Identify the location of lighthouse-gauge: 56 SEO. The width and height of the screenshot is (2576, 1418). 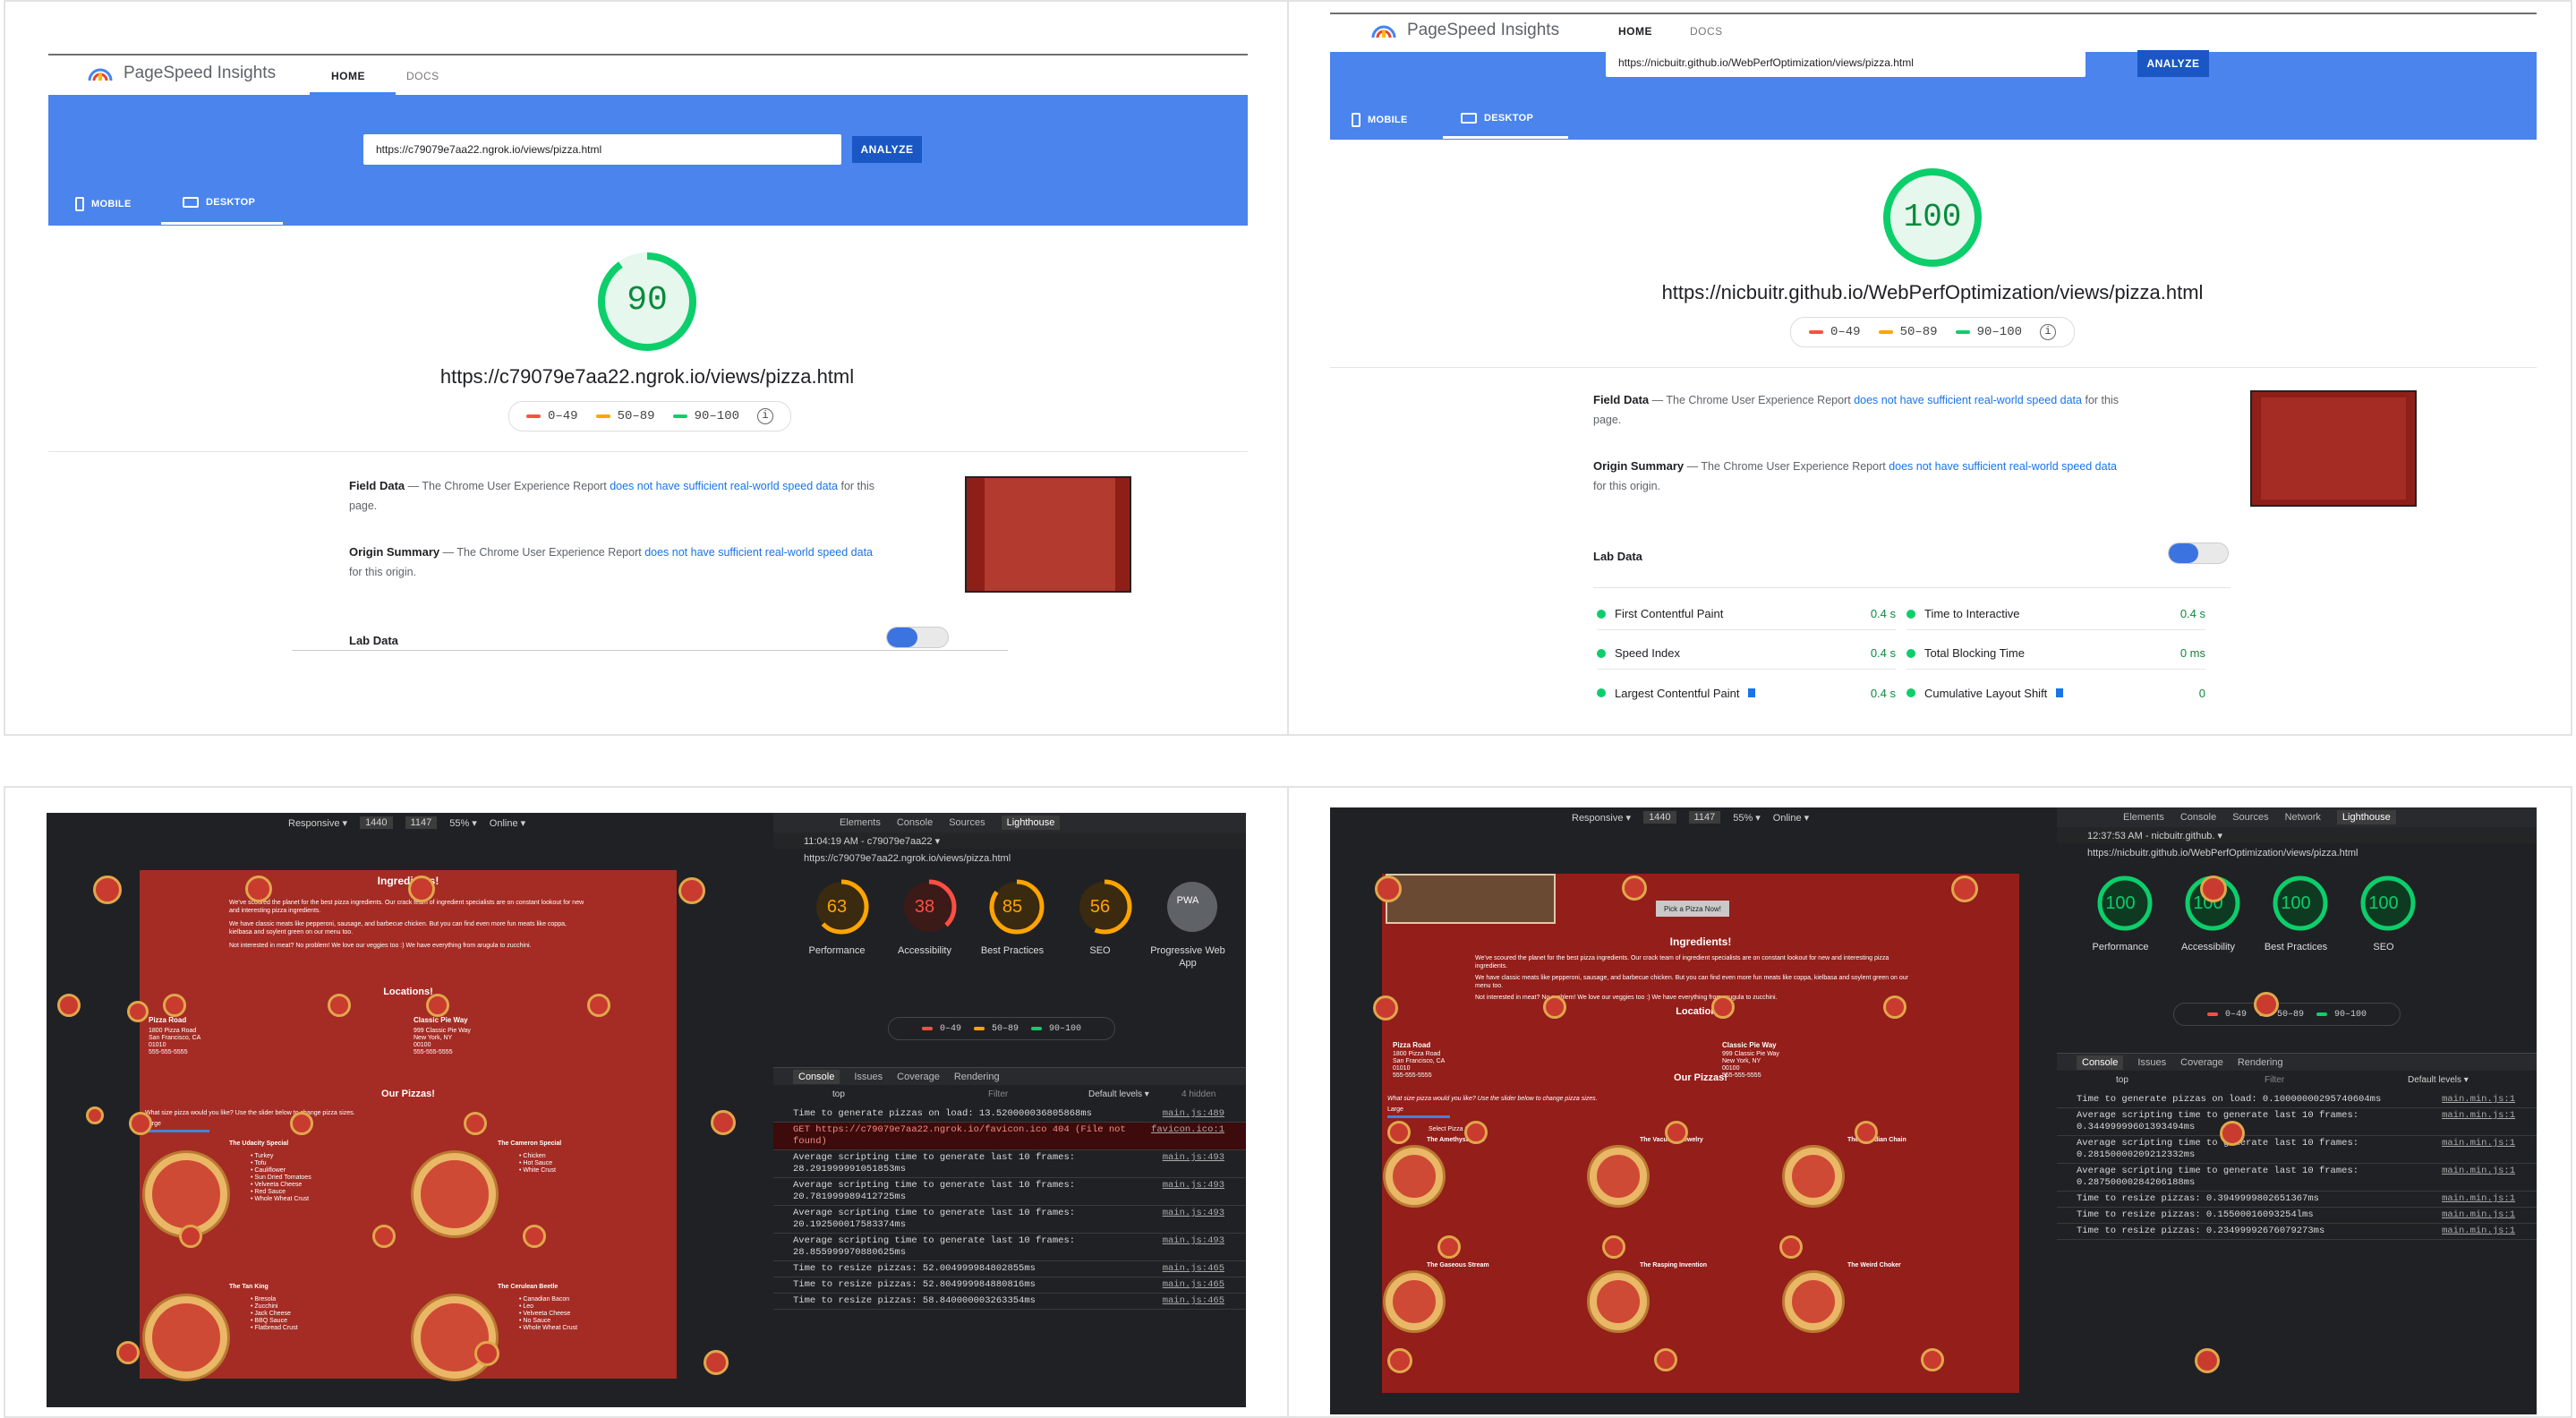
(1100, 917).